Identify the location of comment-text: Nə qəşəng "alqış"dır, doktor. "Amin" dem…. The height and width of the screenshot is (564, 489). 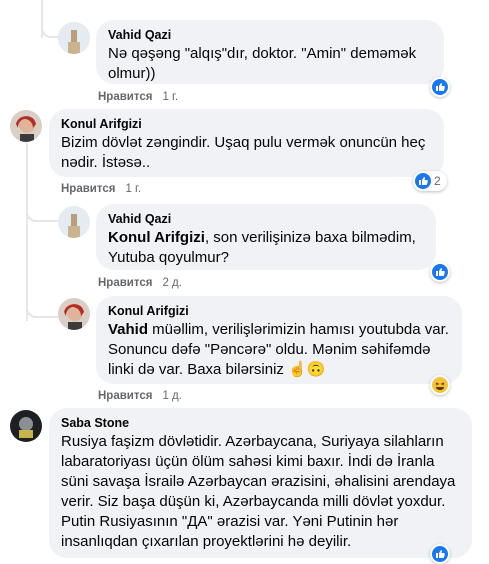
(262, 63).